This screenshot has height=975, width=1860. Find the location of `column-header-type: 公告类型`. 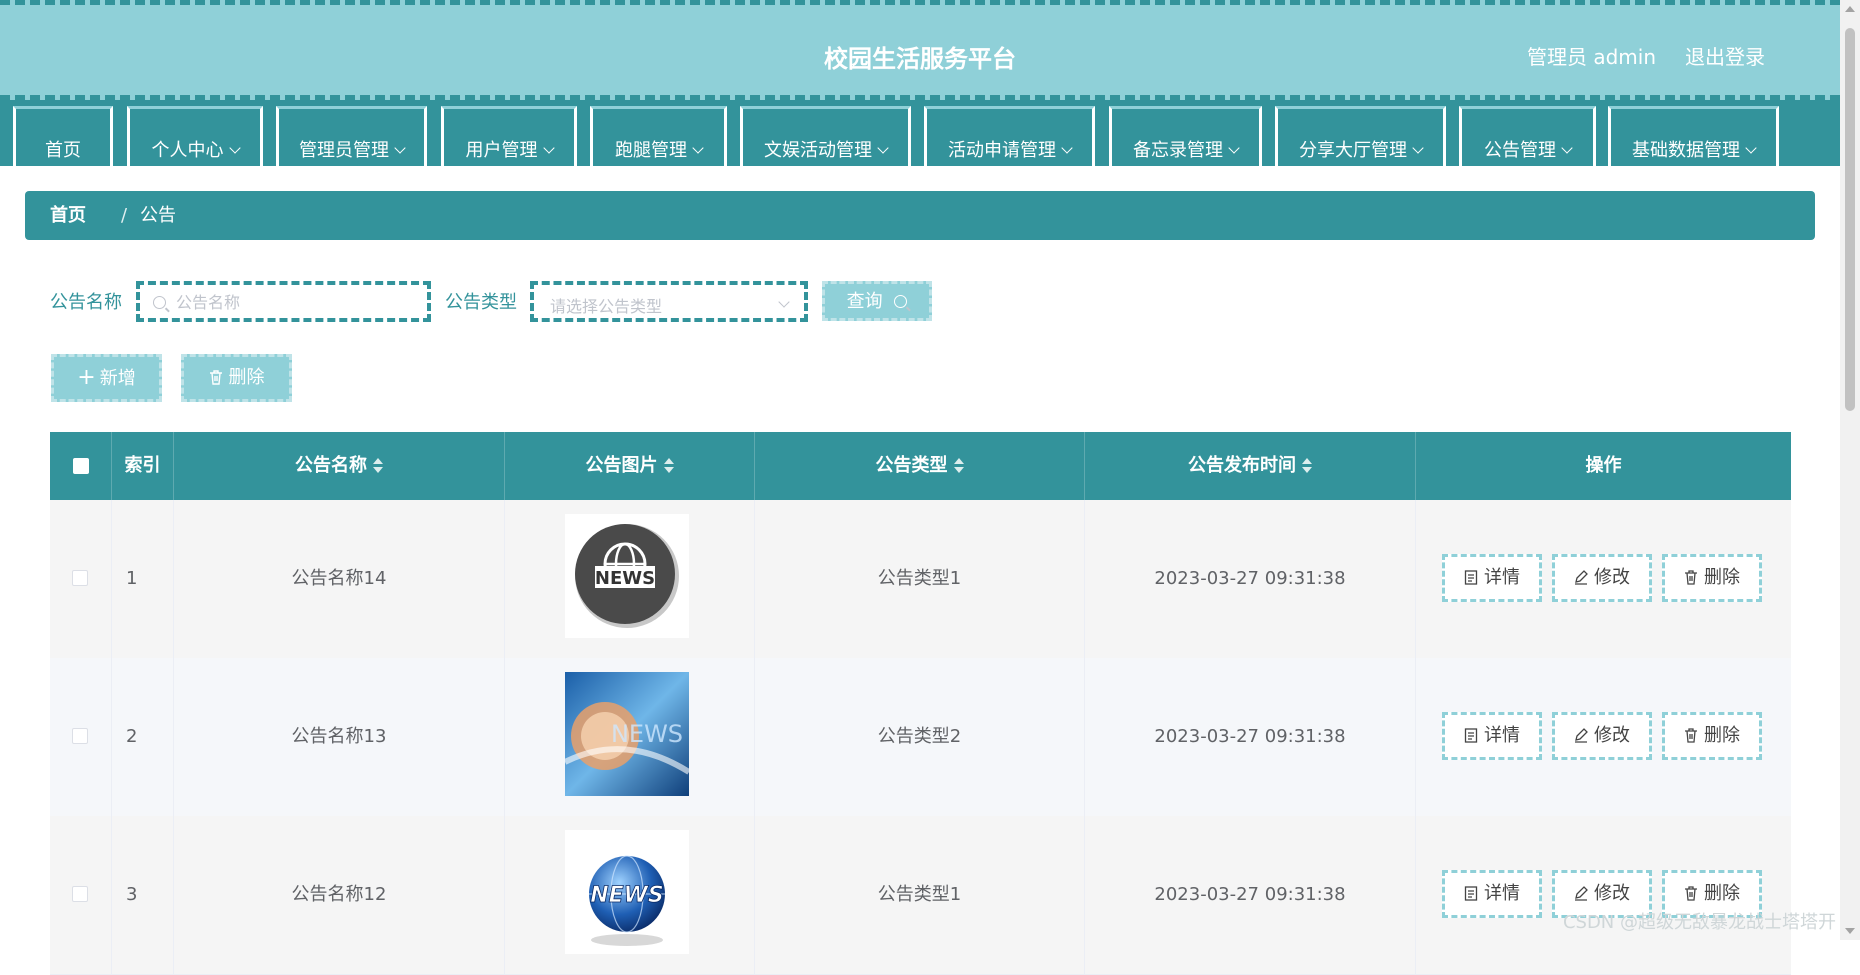

column-header-type: 公告类型 is located at coordinates (920, 466).